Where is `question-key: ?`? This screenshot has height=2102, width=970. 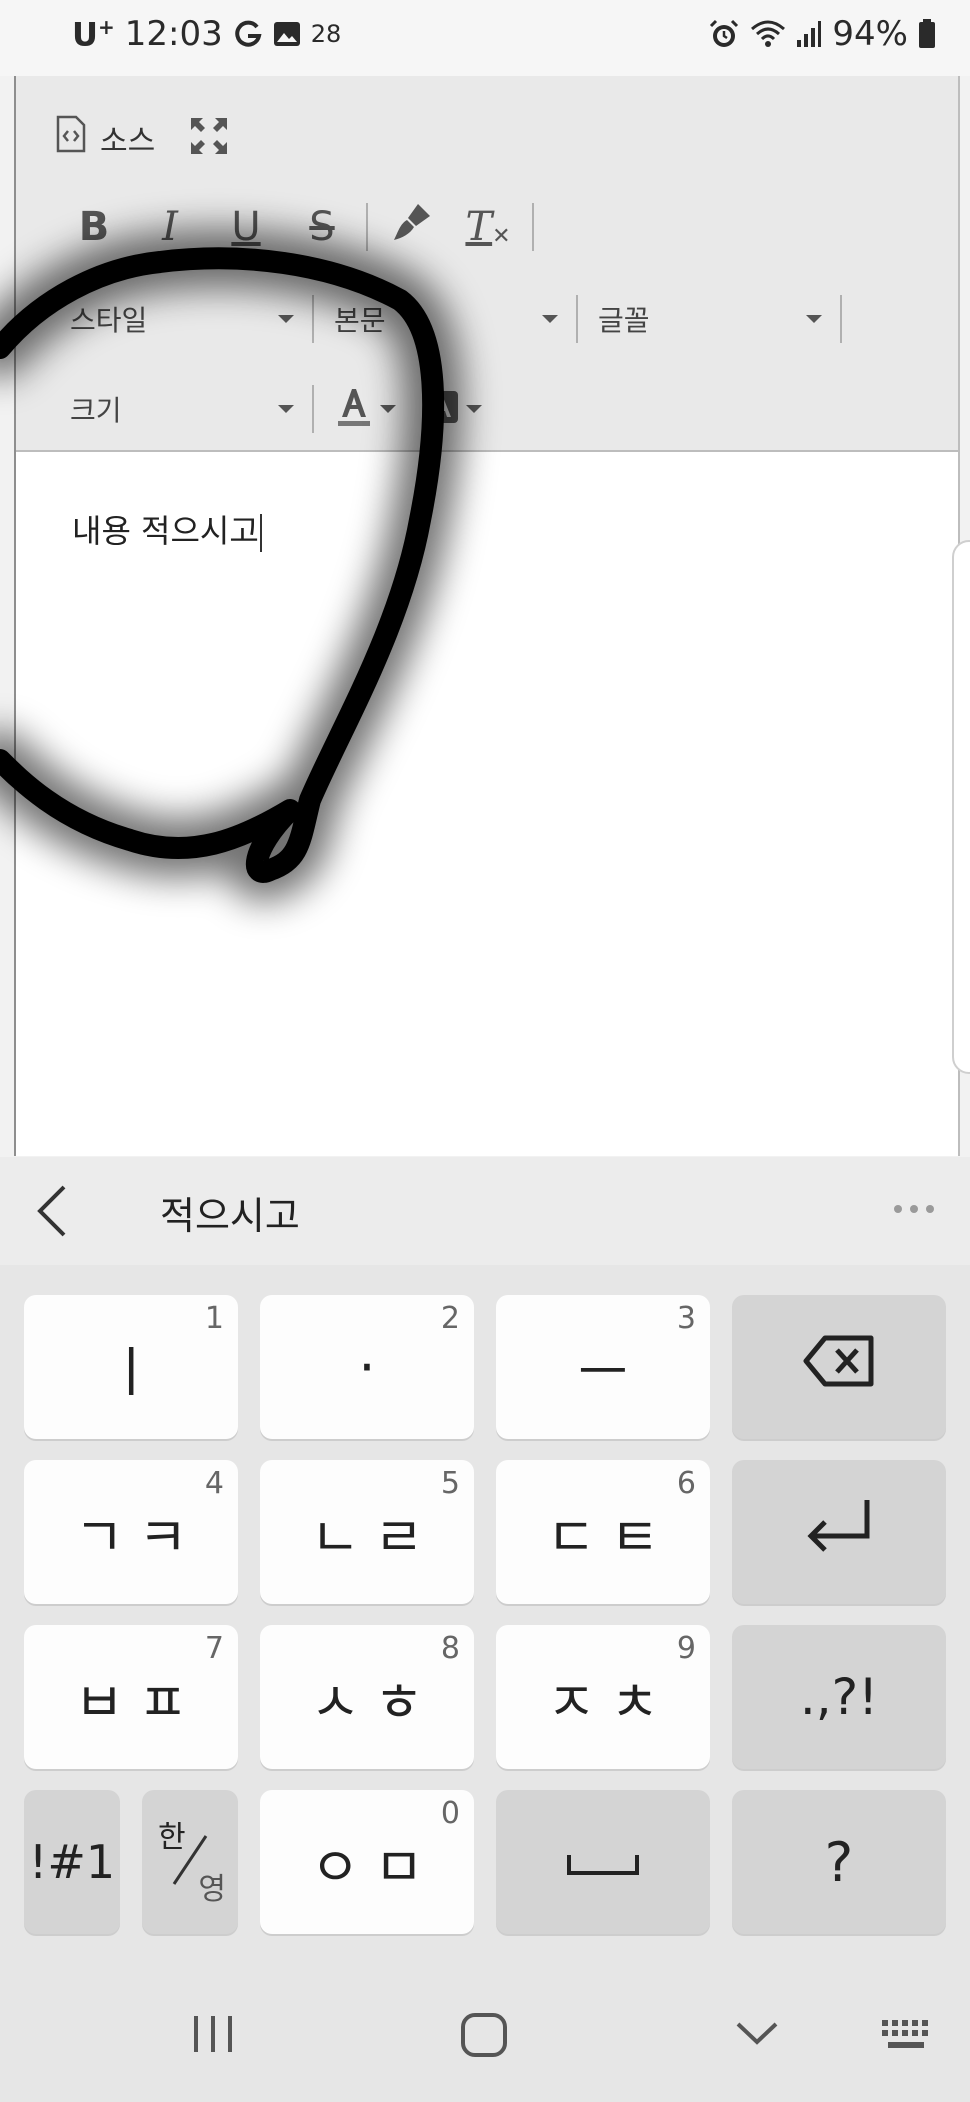
question-key: ? is located at coordinates (839, 1862).